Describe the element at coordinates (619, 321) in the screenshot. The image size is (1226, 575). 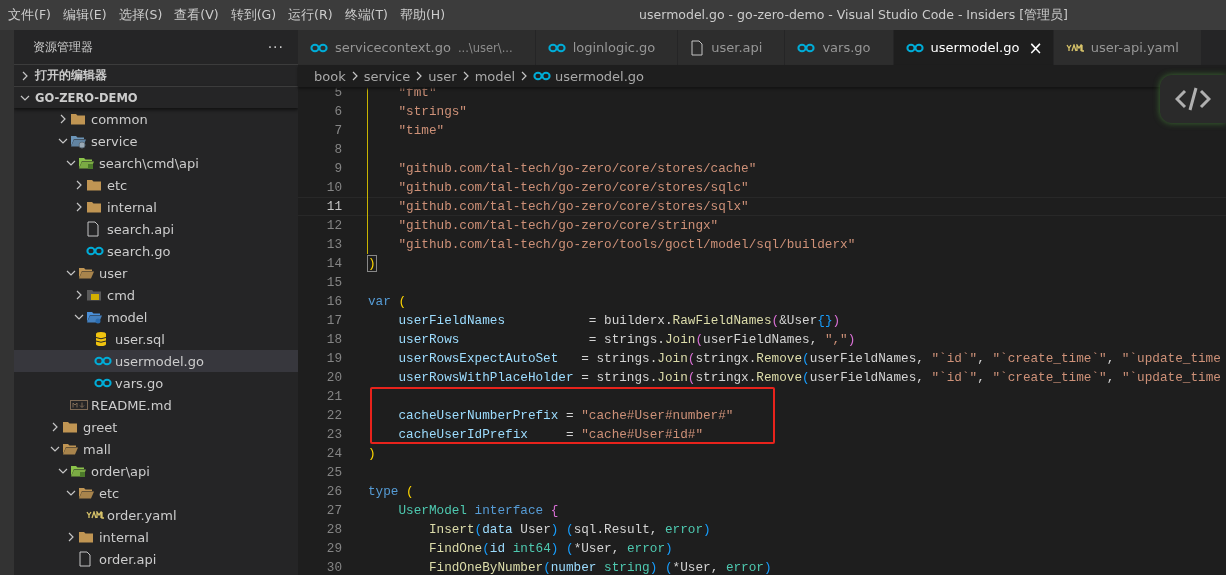
I see `code-line: userFieldNames = builderx.RawFieldNames(&User{})` at that location.